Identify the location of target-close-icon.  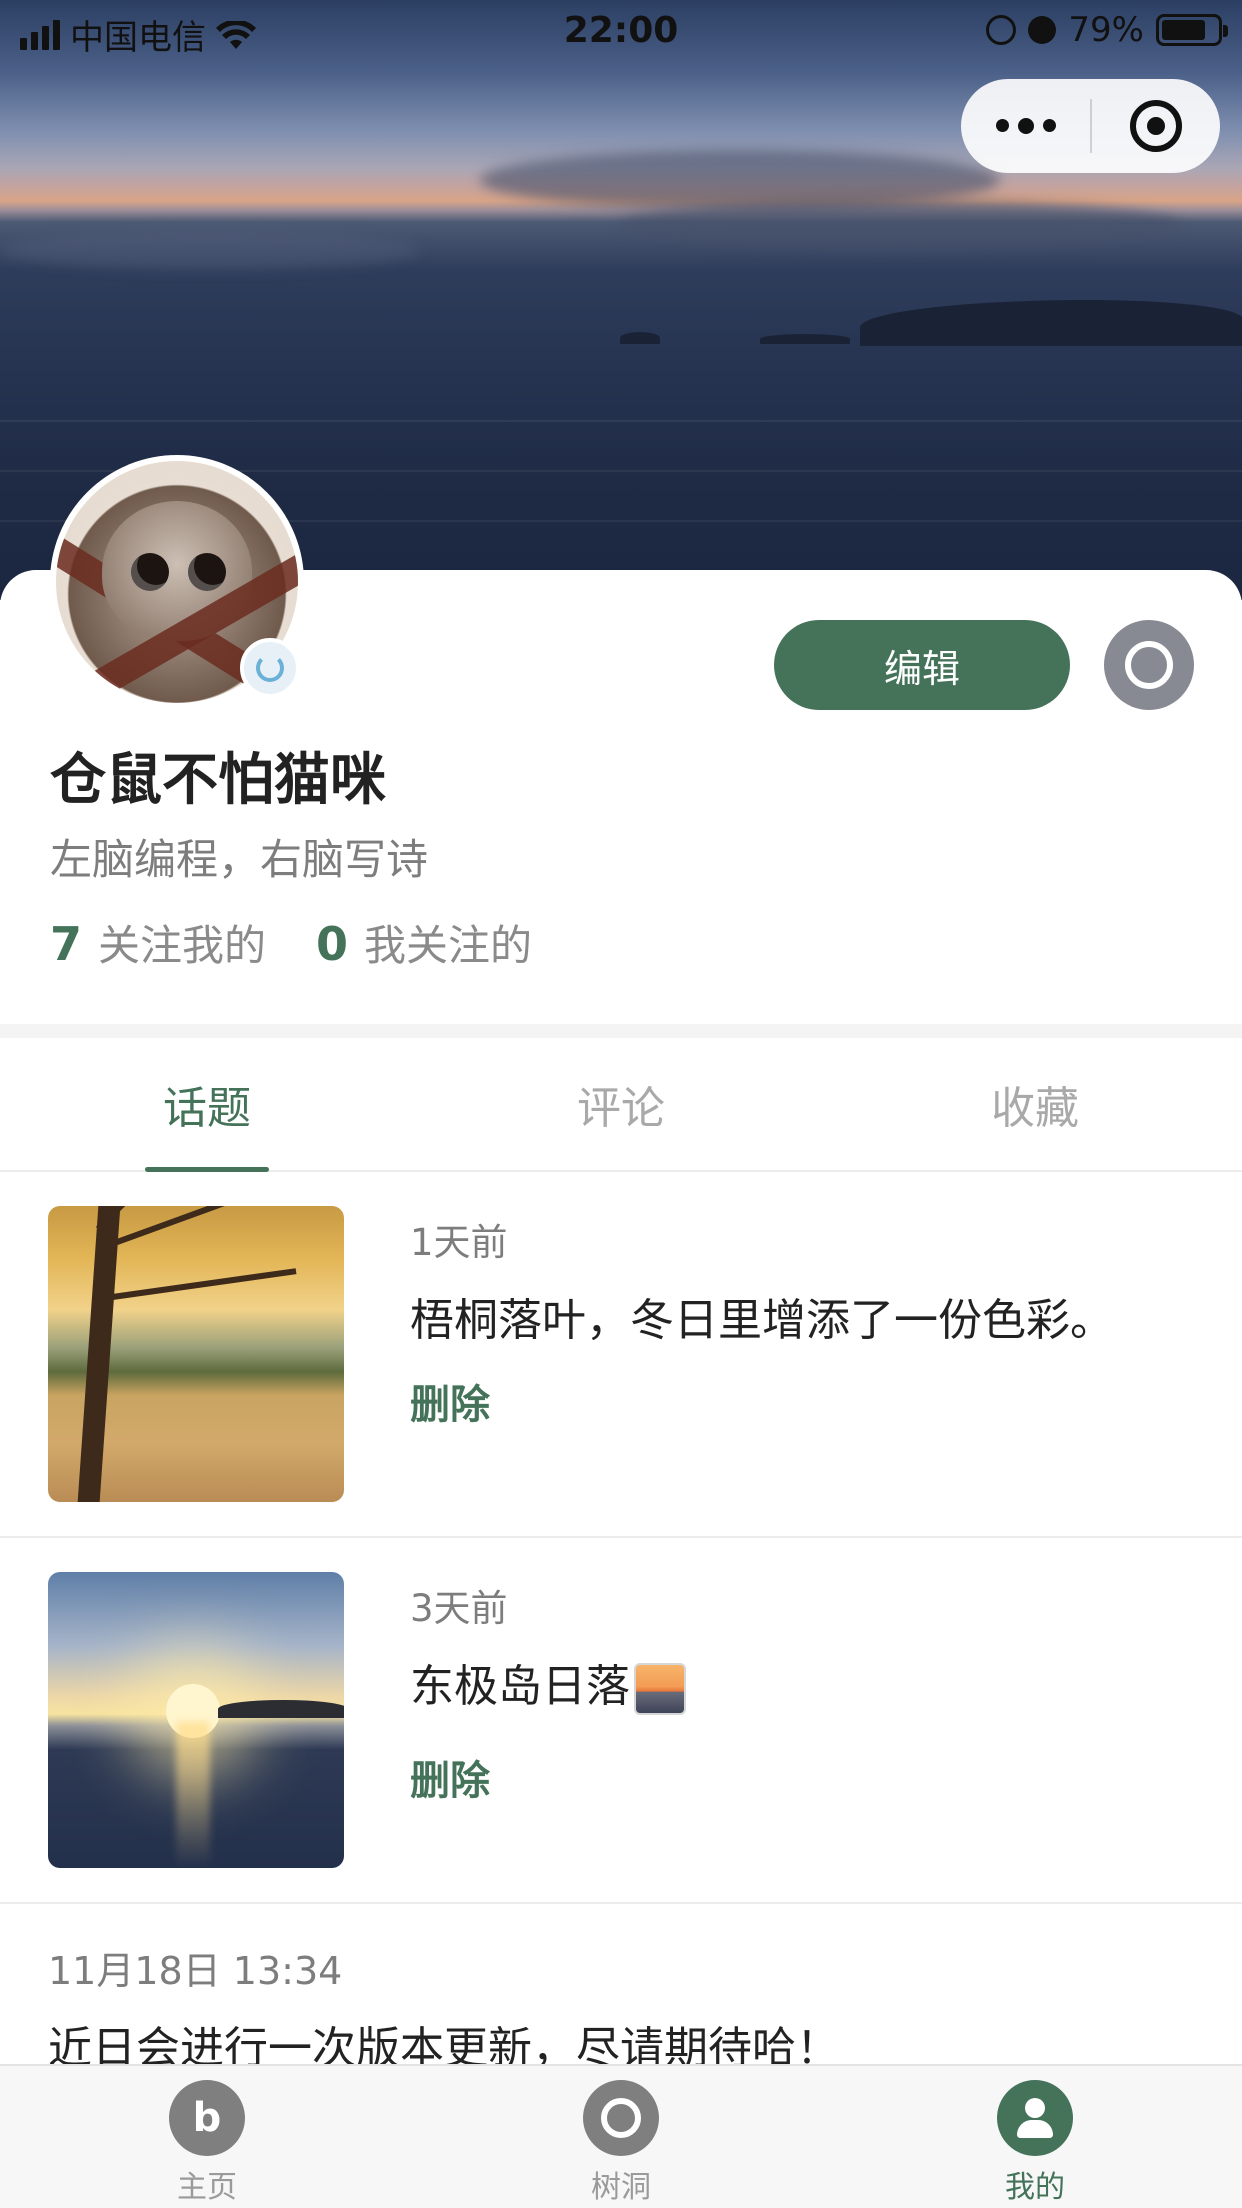
(1156, 126).